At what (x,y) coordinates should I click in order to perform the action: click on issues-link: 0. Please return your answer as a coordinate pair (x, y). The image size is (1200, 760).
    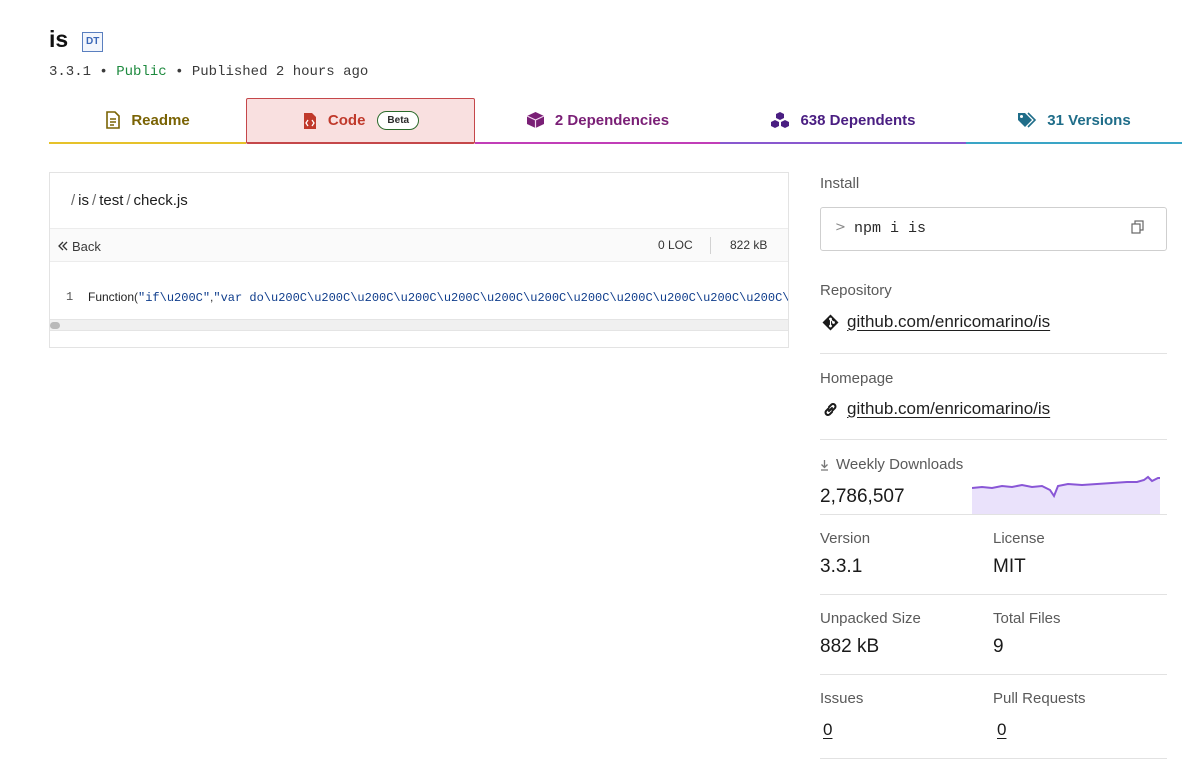
    Looking at the image, I should click on (827, 730).